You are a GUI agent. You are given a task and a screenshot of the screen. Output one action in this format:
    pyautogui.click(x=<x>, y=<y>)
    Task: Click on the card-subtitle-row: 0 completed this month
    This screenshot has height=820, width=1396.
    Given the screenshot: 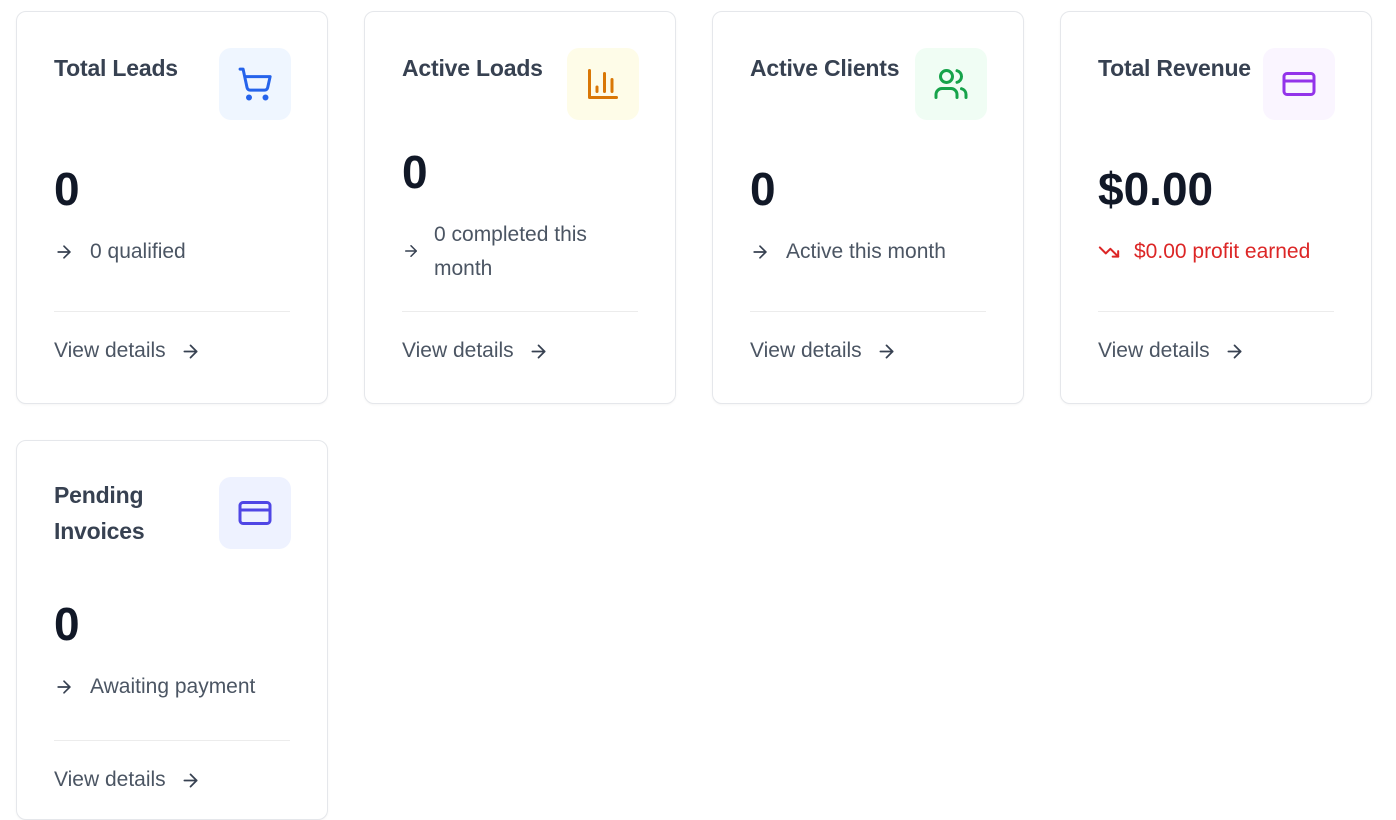 What is the action you would take?
    pyautogui.click(x=494, y=252)
    